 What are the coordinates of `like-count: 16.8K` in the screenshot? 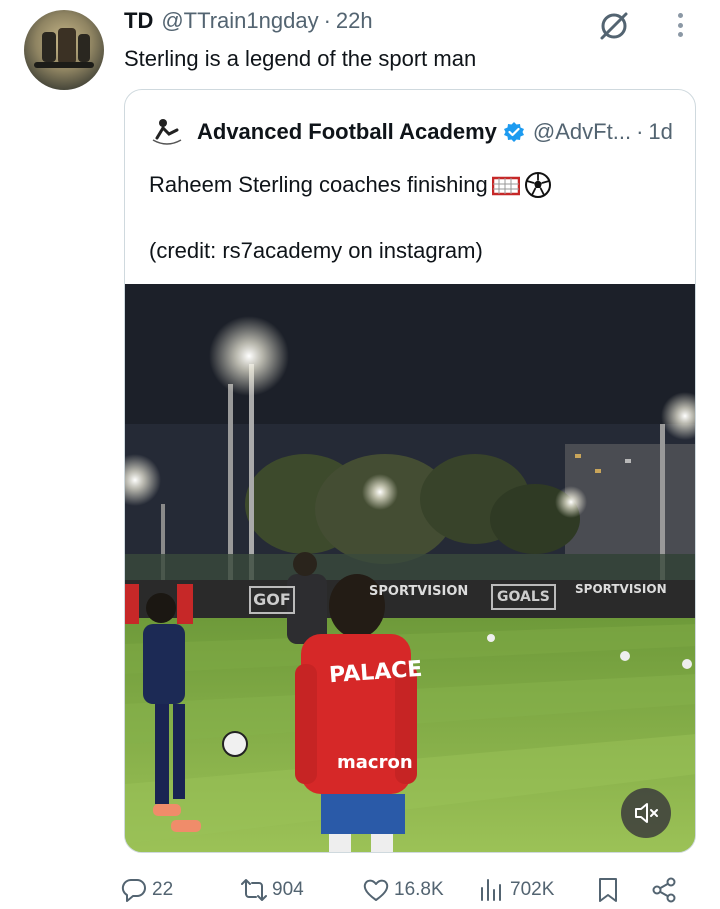 It's located at (419, 889).